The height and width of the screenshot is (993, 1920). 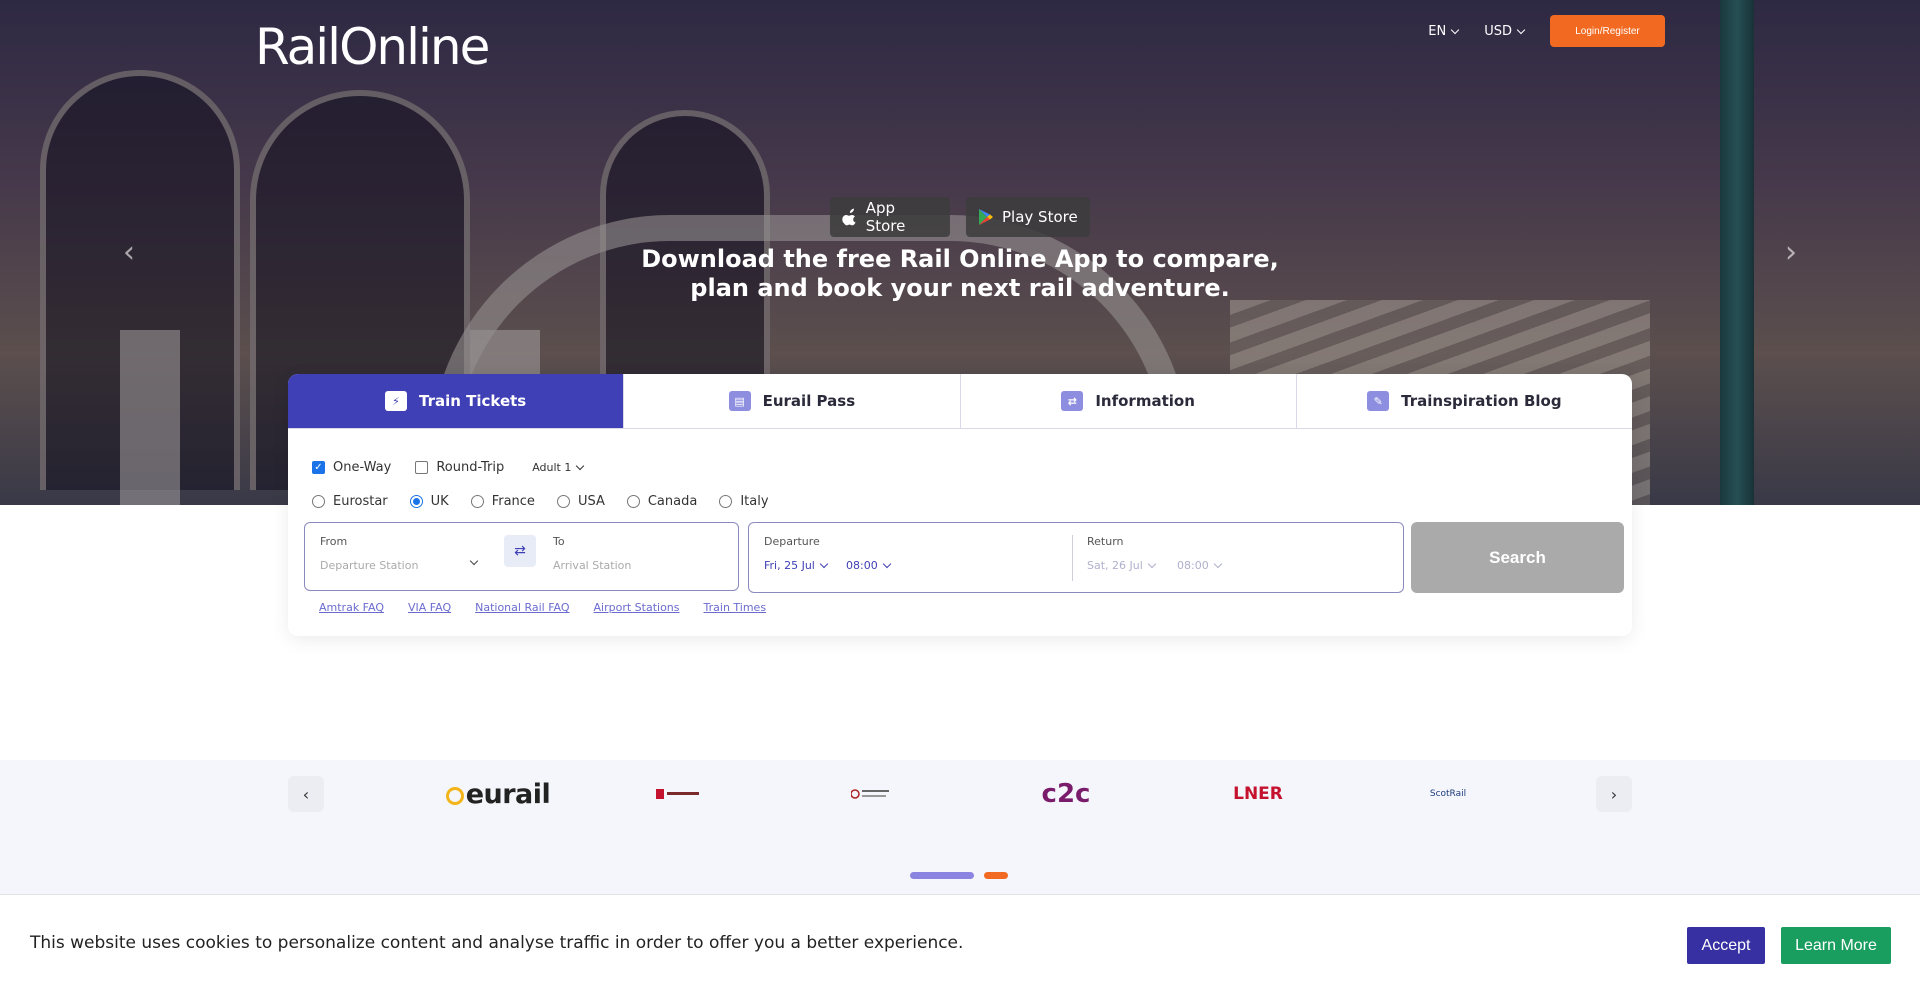 I want to click on one-way-checkbox: ✓ One-Way, so click(x=351, y=467).